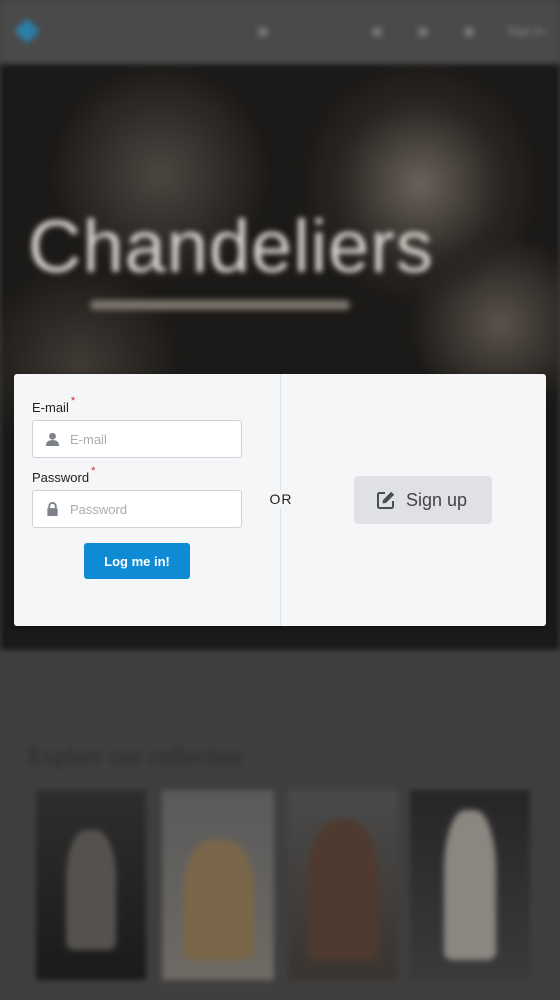 The image size is (560, 1000). Describe the element at coordinates (280, 32) in the screenshot. I see `top-navigation-bar: Sign in` at that location.